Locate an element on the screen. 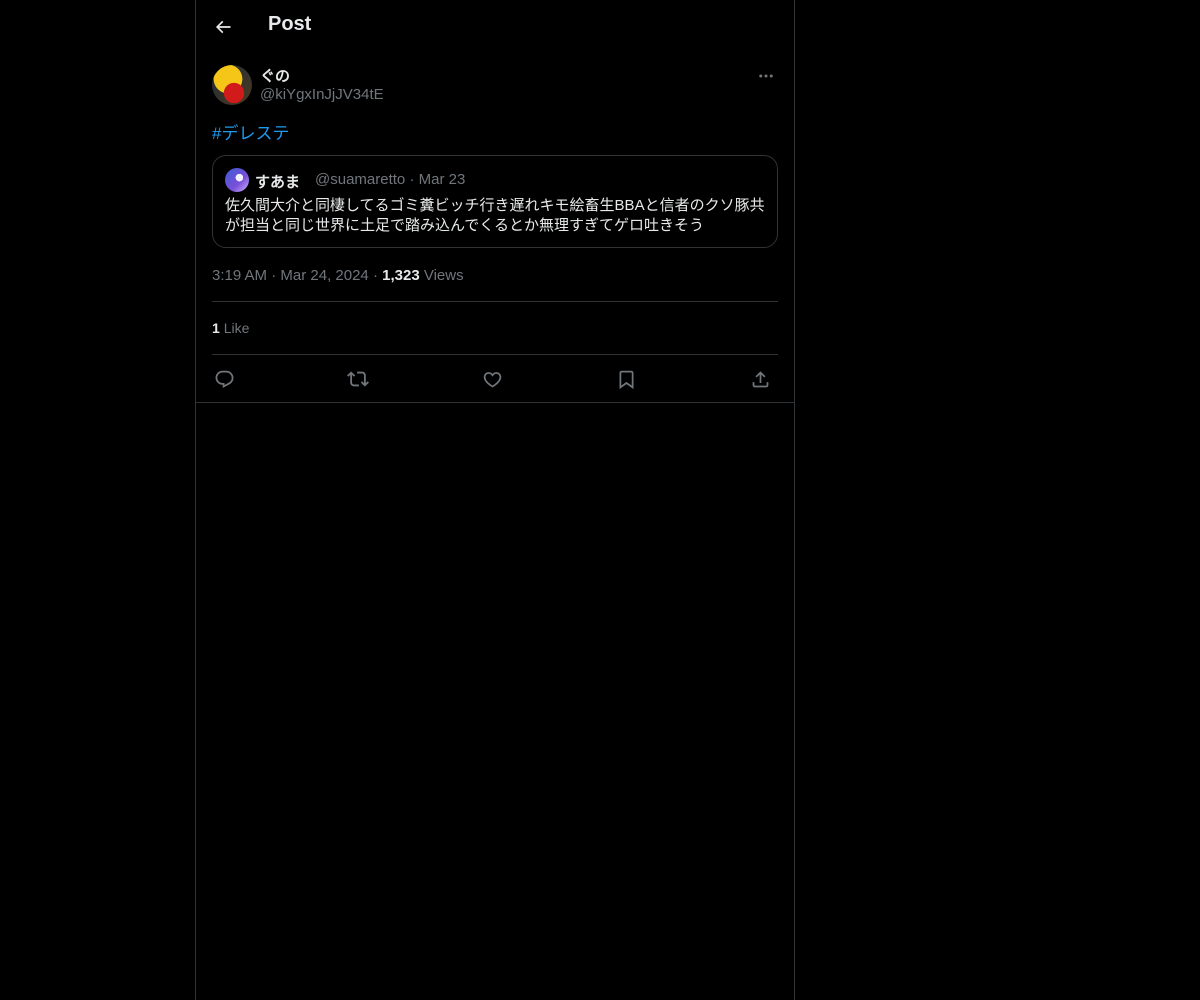 The image size is (1200, 1000). action-bar is located at coordinates (495, 379).